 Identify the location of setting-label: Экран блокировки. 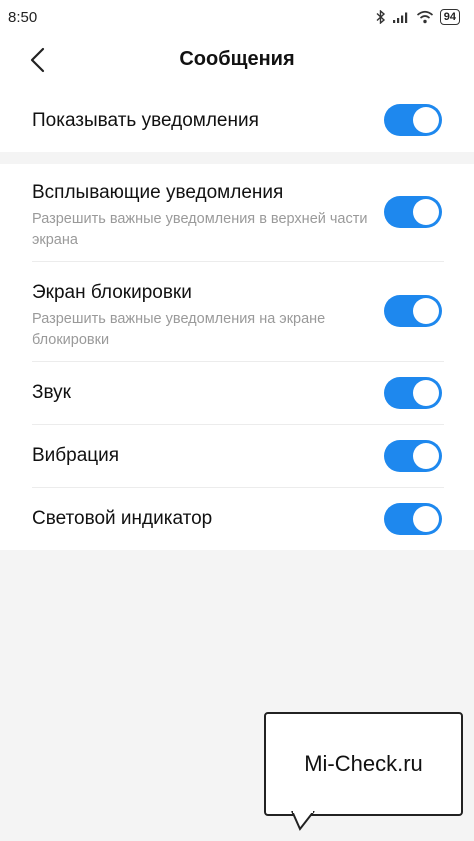
(112, 292).